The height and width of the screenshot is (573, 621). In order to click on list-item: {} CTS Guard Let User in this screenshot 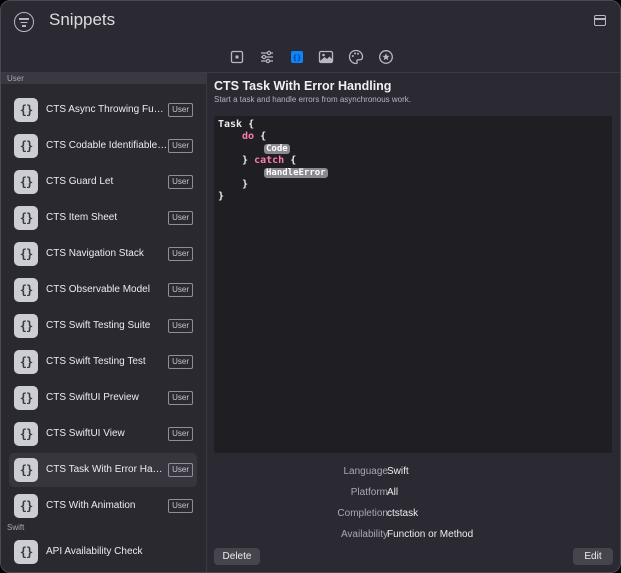, I will do `click(103, 182)`.